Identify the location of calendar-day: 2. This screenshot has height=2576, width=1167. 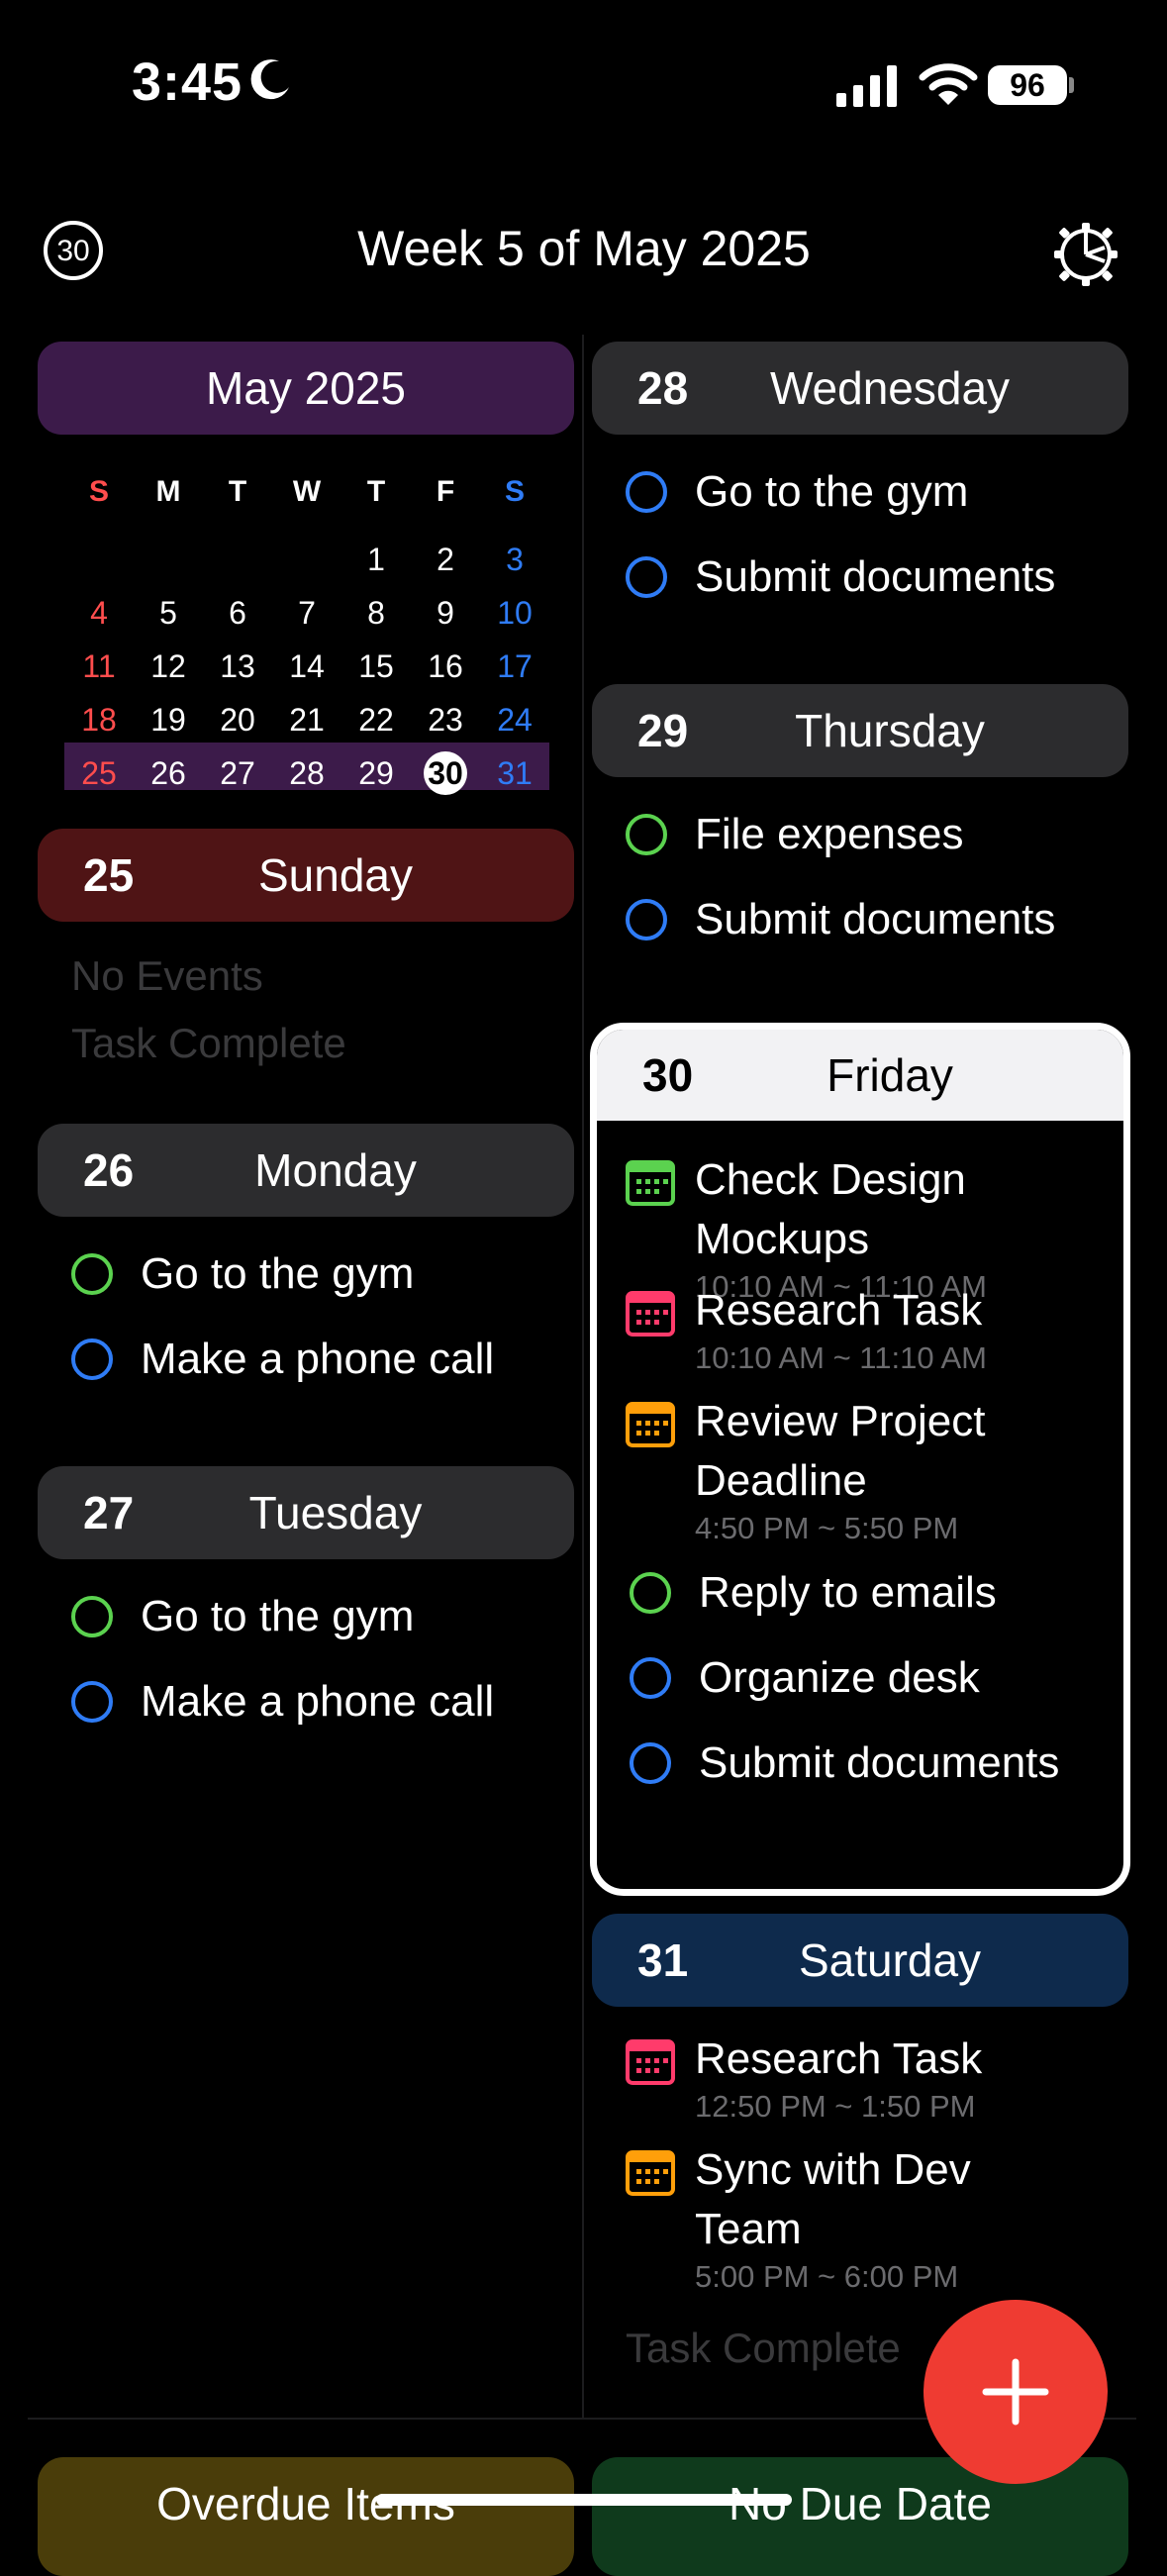
(446, 560).